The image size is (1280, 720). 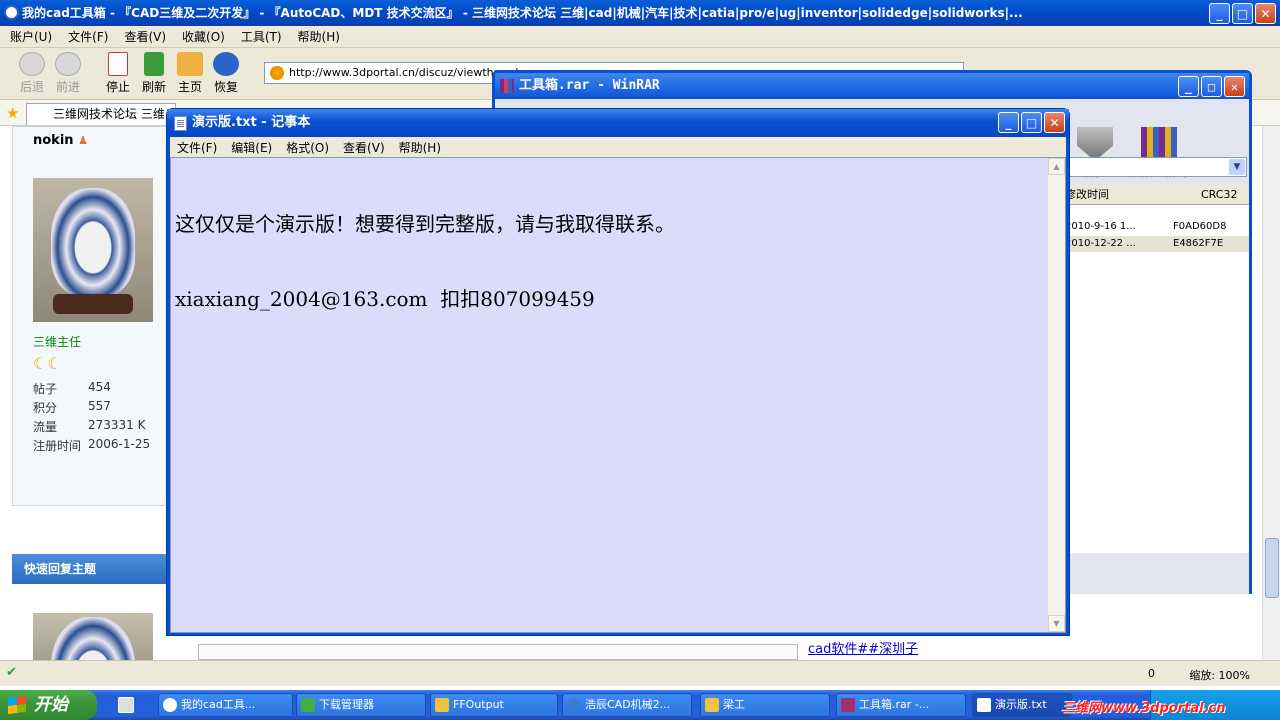 I want to click on scroll-up-icon: ▲, so click(x=1056, y=166).